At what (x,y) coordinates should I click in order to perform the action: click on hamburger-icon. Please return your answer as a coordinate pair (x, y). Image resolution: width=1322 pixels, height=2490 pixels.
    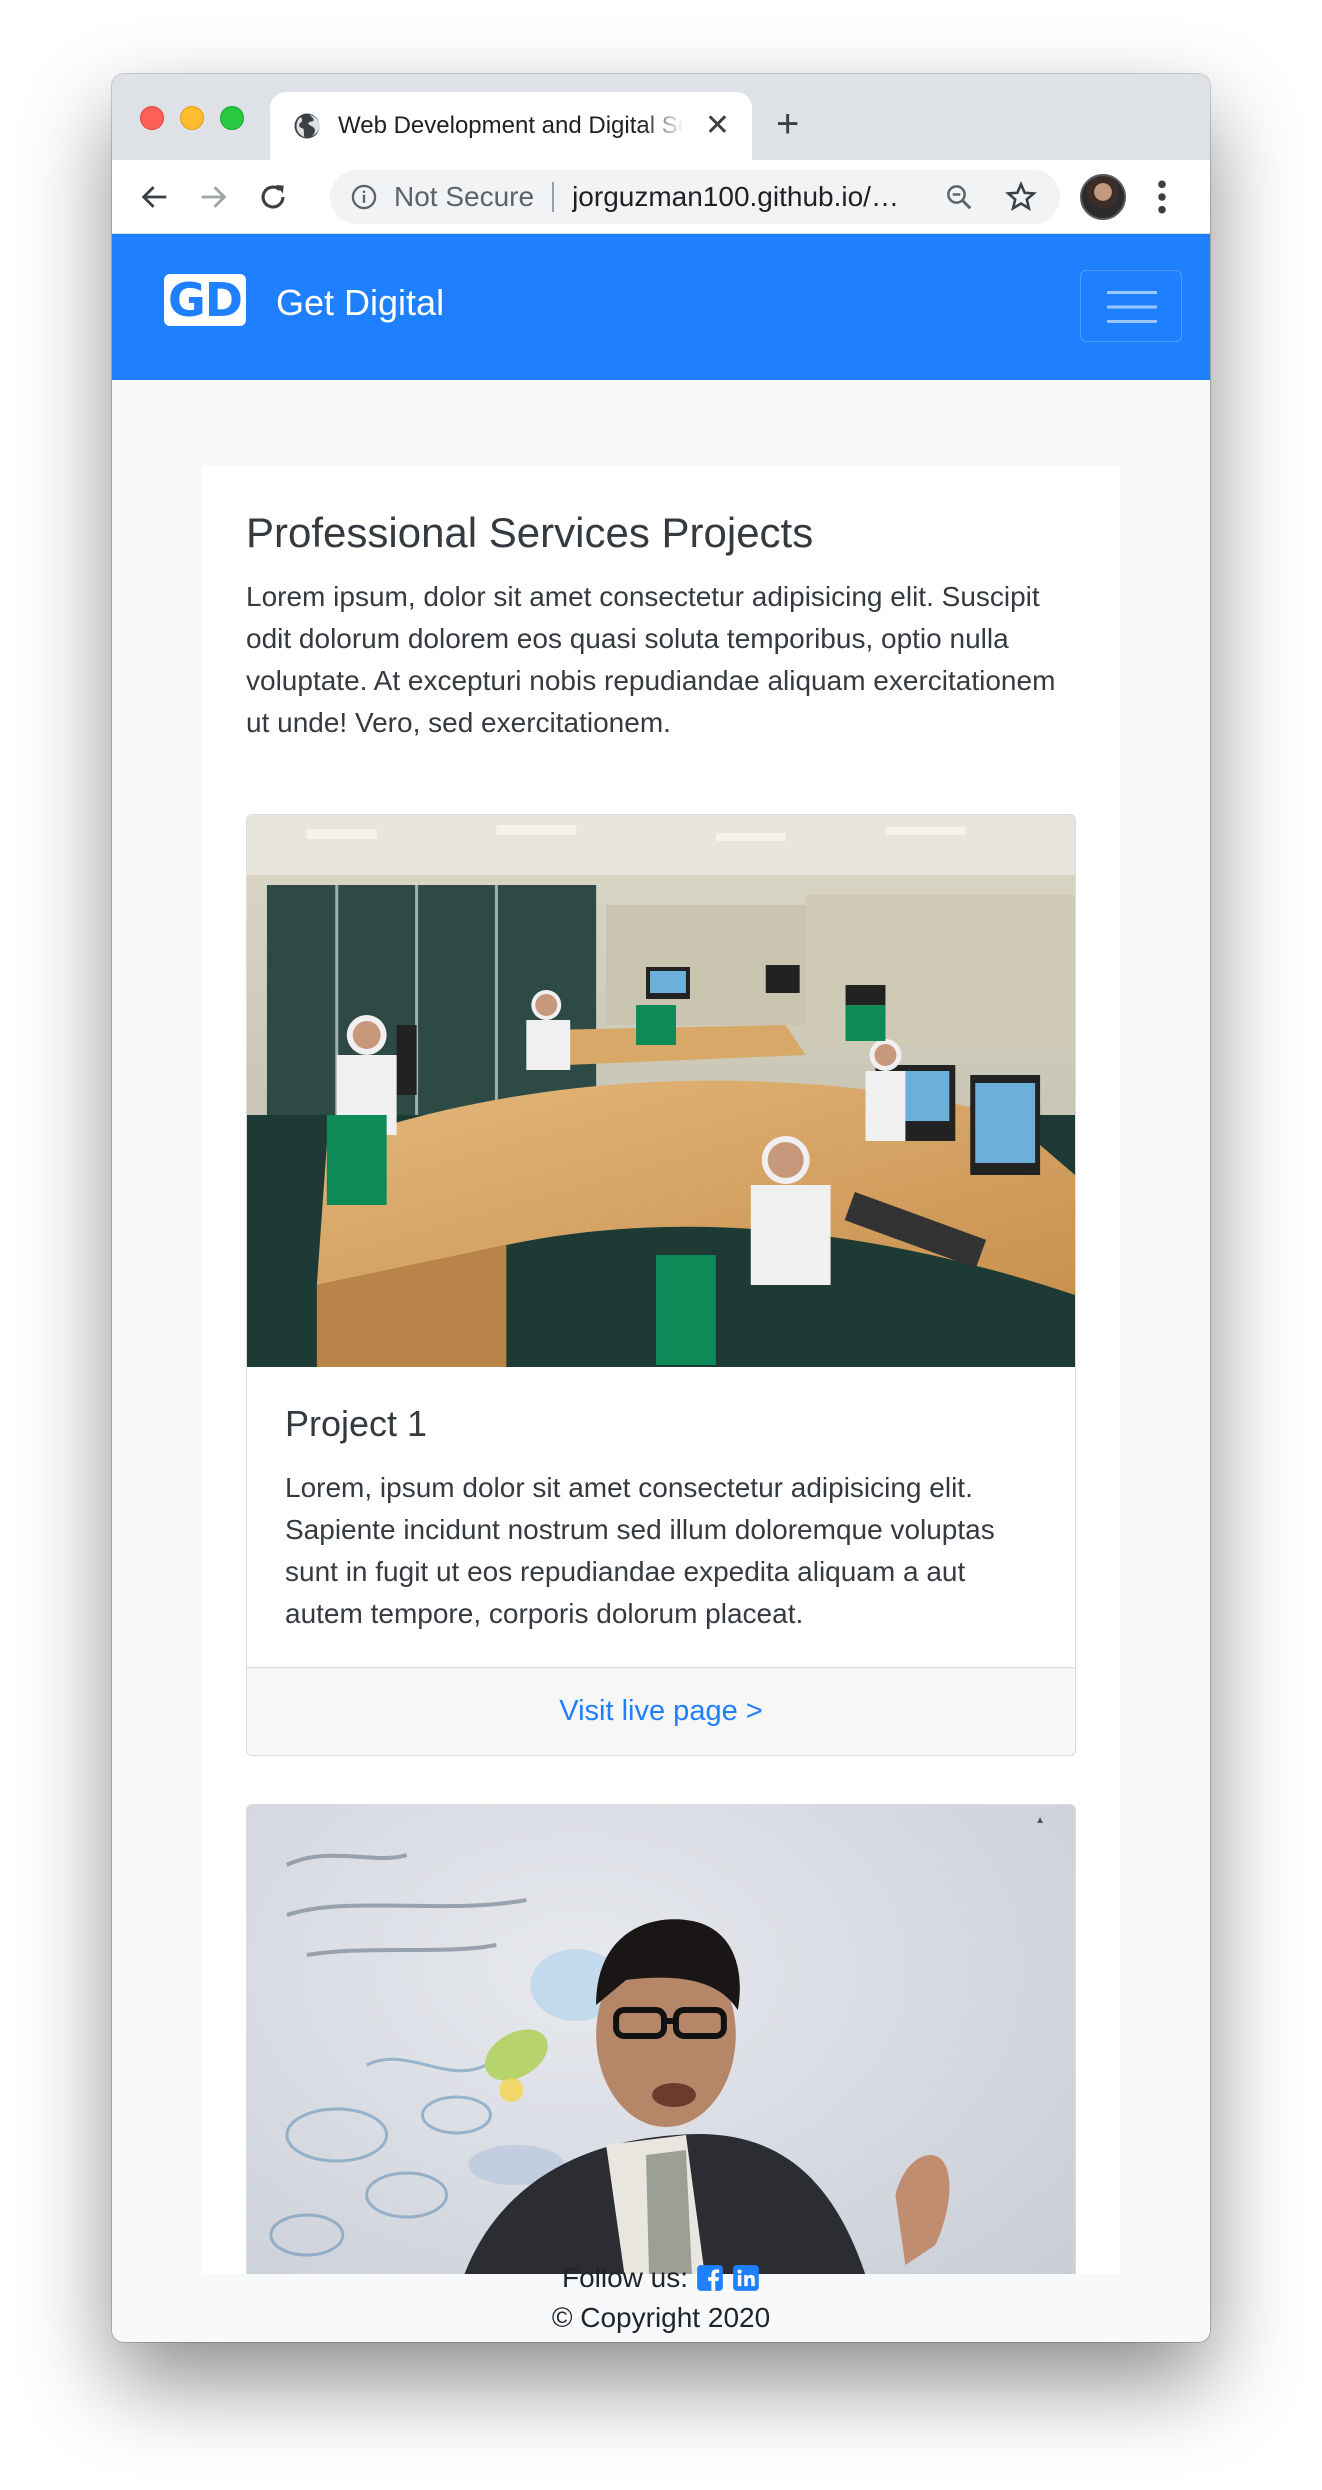
    Looking at the image, I should click on (1132, 307).